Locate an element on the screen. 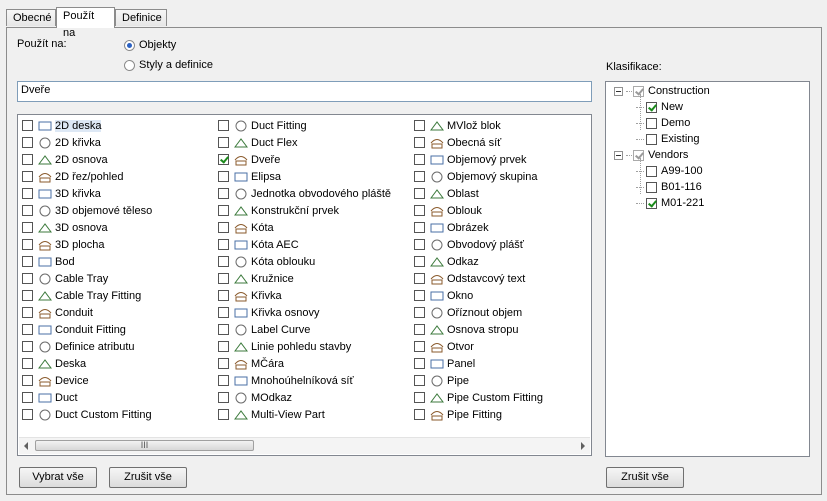  list-item: Obrázek is located at coordinates (478, 227).